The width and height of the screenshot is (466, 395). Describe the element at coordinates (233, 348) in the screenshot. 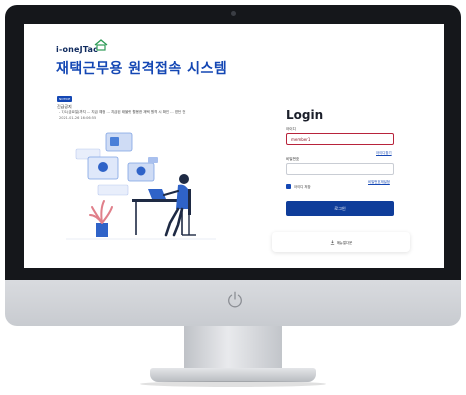

I see `monitor-stand-neck` at that location.